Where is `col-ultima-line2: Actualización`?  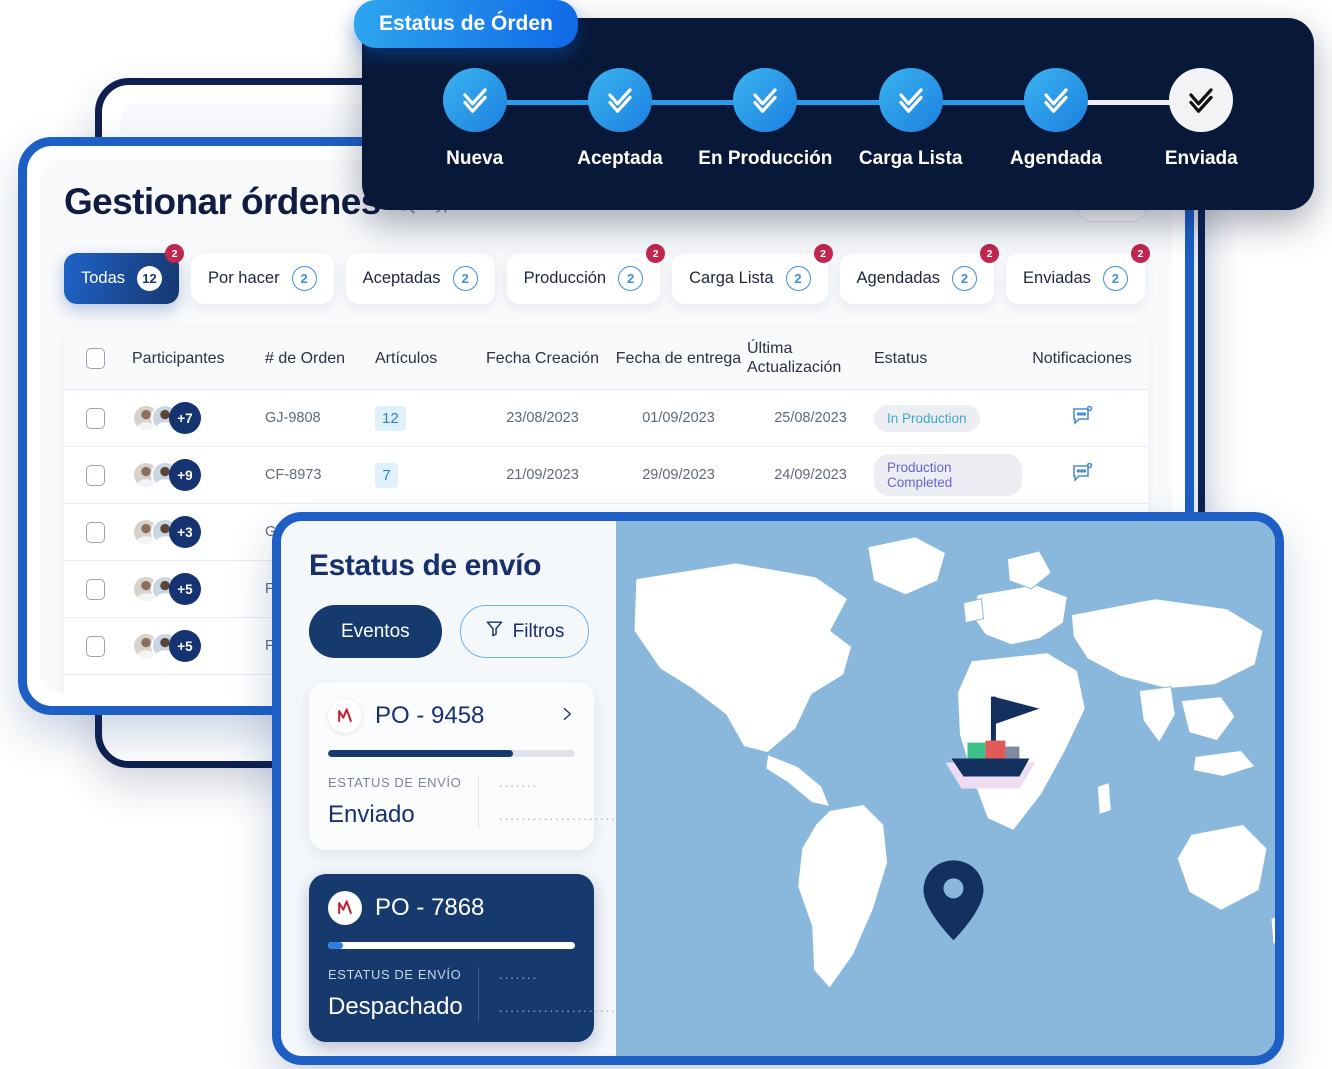
col-ultima-line2: Actualización is located at coordinates (794, 367).